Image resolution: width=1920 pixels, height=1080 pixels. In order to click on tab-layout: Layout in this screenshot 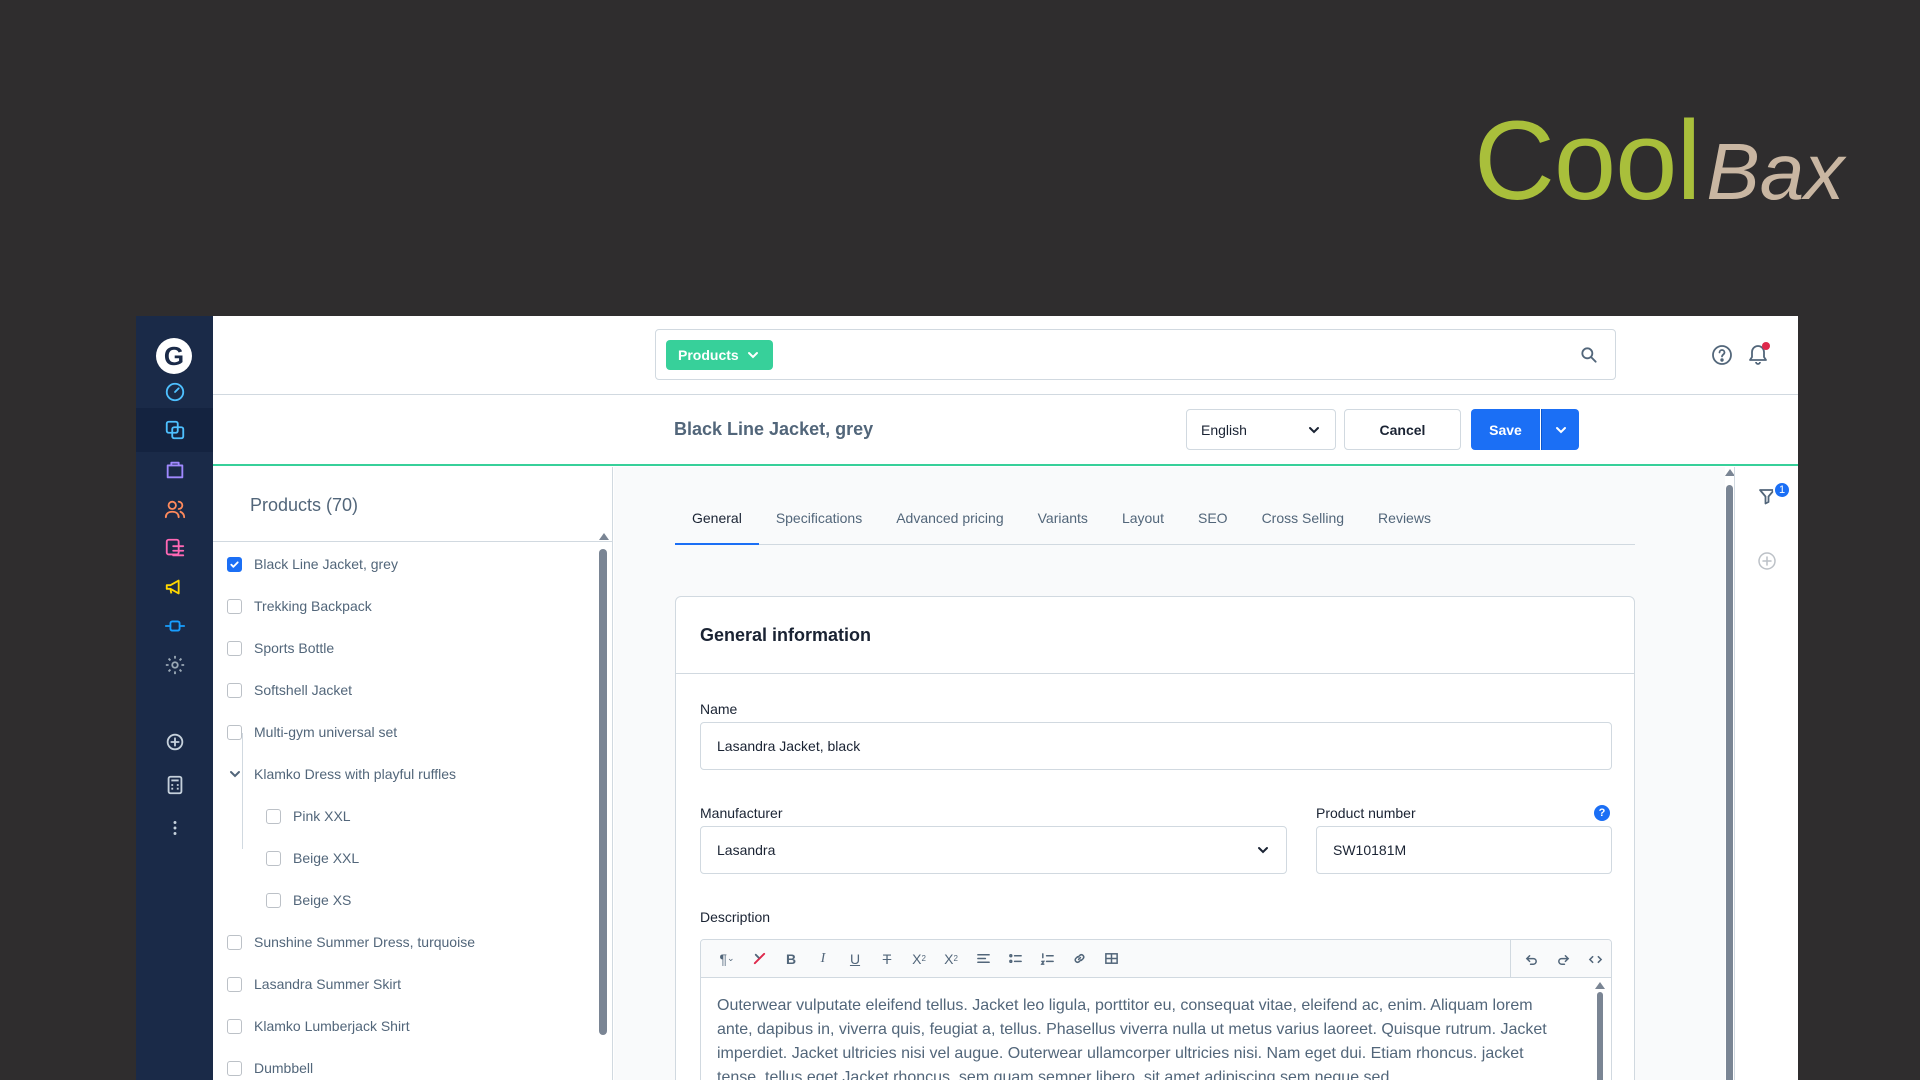, I will do `click(1143, 527)`.